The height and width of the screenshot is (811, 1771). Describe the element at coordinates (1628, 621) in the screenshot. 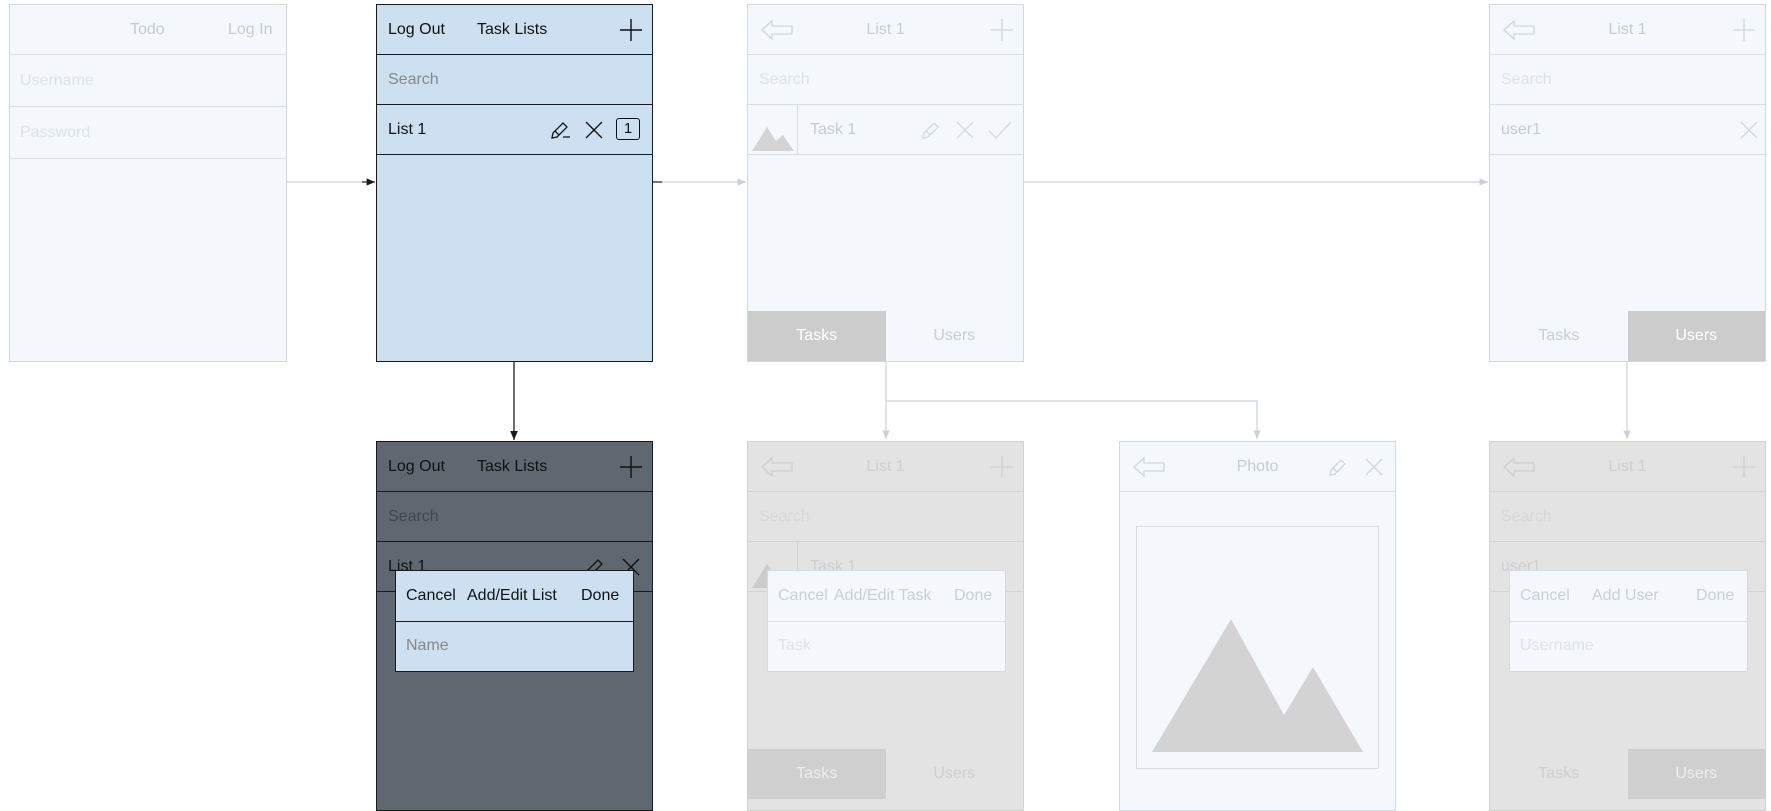

I see `add-user-dialog: Cancel Add User Done Username` at that location.